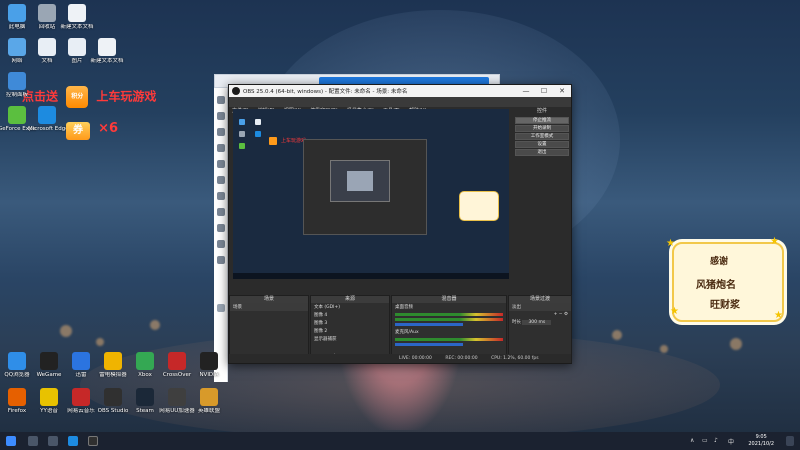 This screenshot has width=800, height=450. Describe the element at coordinates (209, 375) in the screenshot. I see `desktop-shortcut-label: NVIDIA` at that location.